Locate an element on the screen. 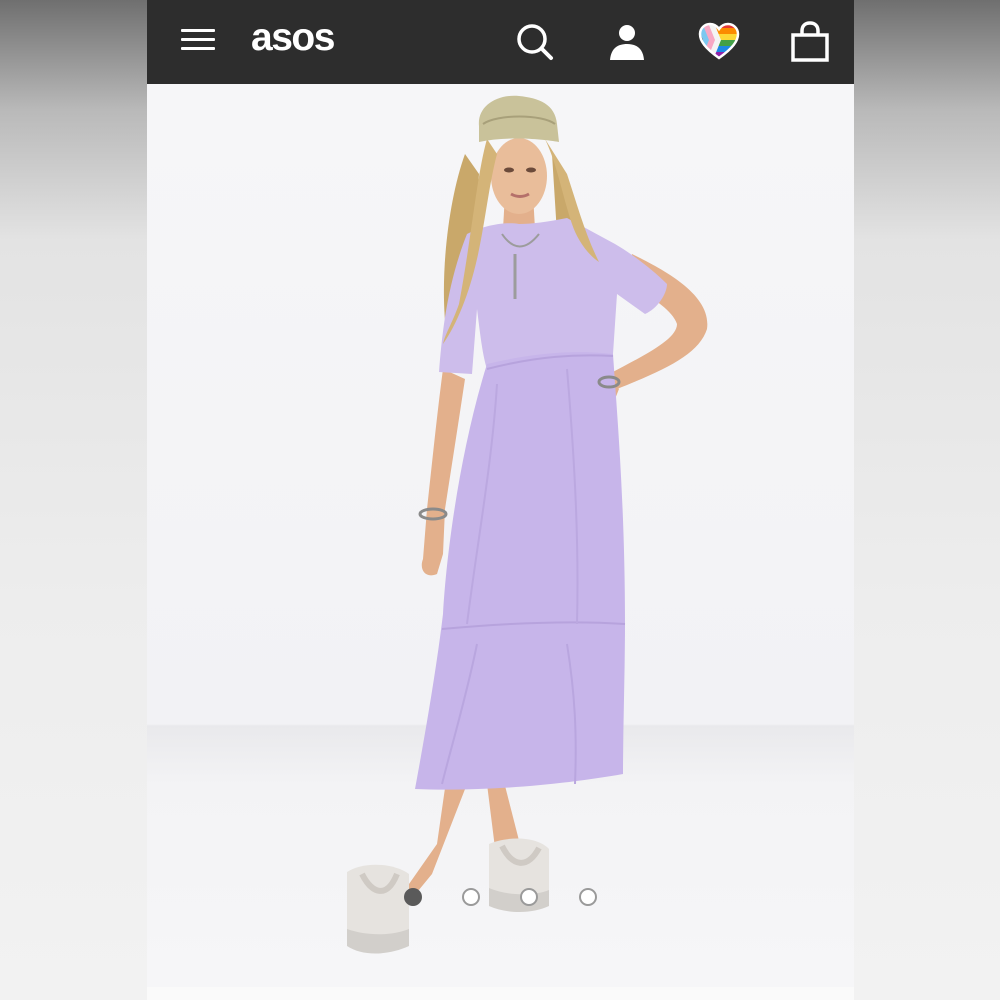 Image resolution: width=1000 pixels, height=1000 pixels. top-navigation-bar: asos is located at coordinates (500, 42).